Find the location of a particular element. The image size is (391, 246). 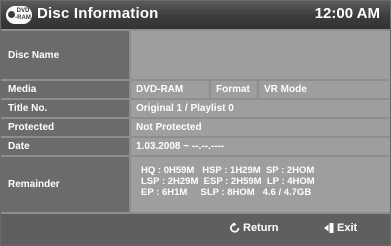

return-button: Return is located at coordinates (253, 228).